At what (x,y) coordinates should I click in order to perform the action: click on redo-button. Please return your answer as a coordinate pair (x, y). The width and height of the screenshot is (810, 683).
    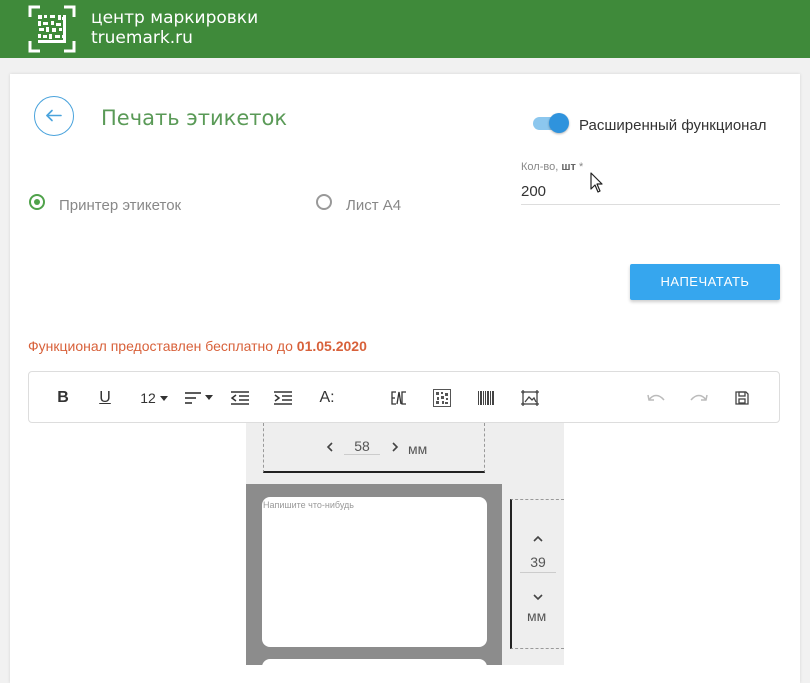
    Looking at the image, I should click on (699, 398).